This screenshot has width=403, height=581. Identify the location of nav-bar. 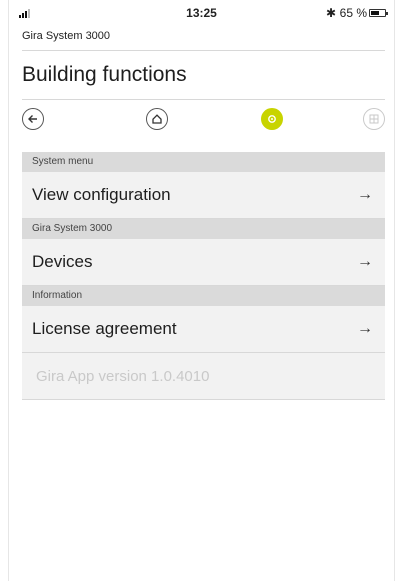
(203, 121).